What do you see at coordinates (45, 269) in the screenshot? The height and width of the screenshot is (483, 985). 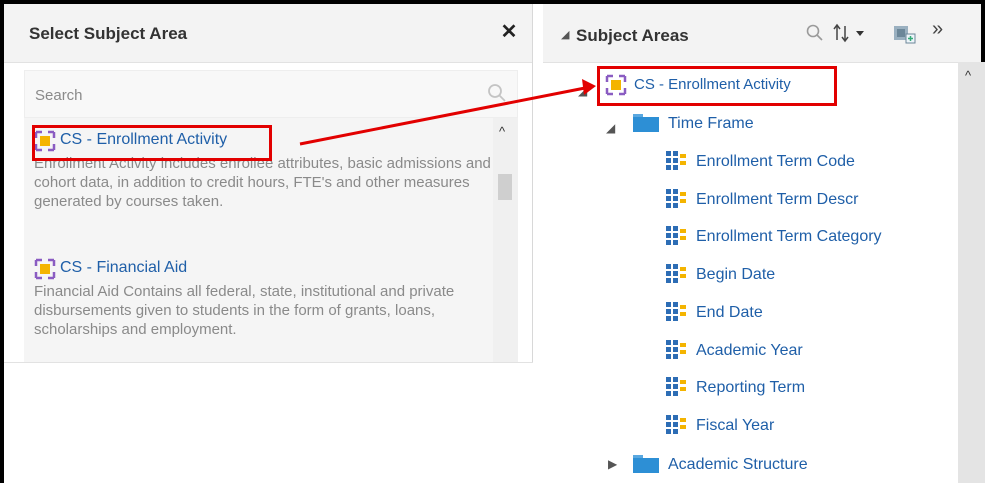 I see `subject-area-icon` at bounding box center [45, 269].